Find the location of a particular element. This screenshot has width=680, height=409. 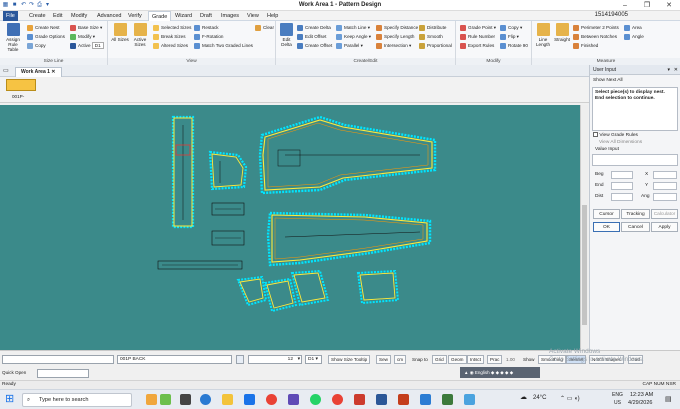

minimize-button: – is located at coordinates (625, 5).